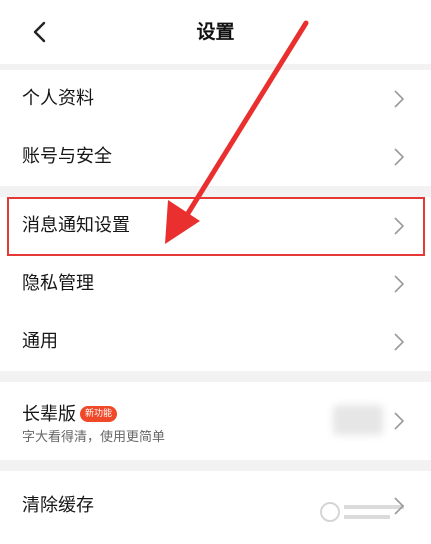  Describe the element at coordinates (58, 98) in the screenshot. I see `settings-item-label: 个人资料` at that location.